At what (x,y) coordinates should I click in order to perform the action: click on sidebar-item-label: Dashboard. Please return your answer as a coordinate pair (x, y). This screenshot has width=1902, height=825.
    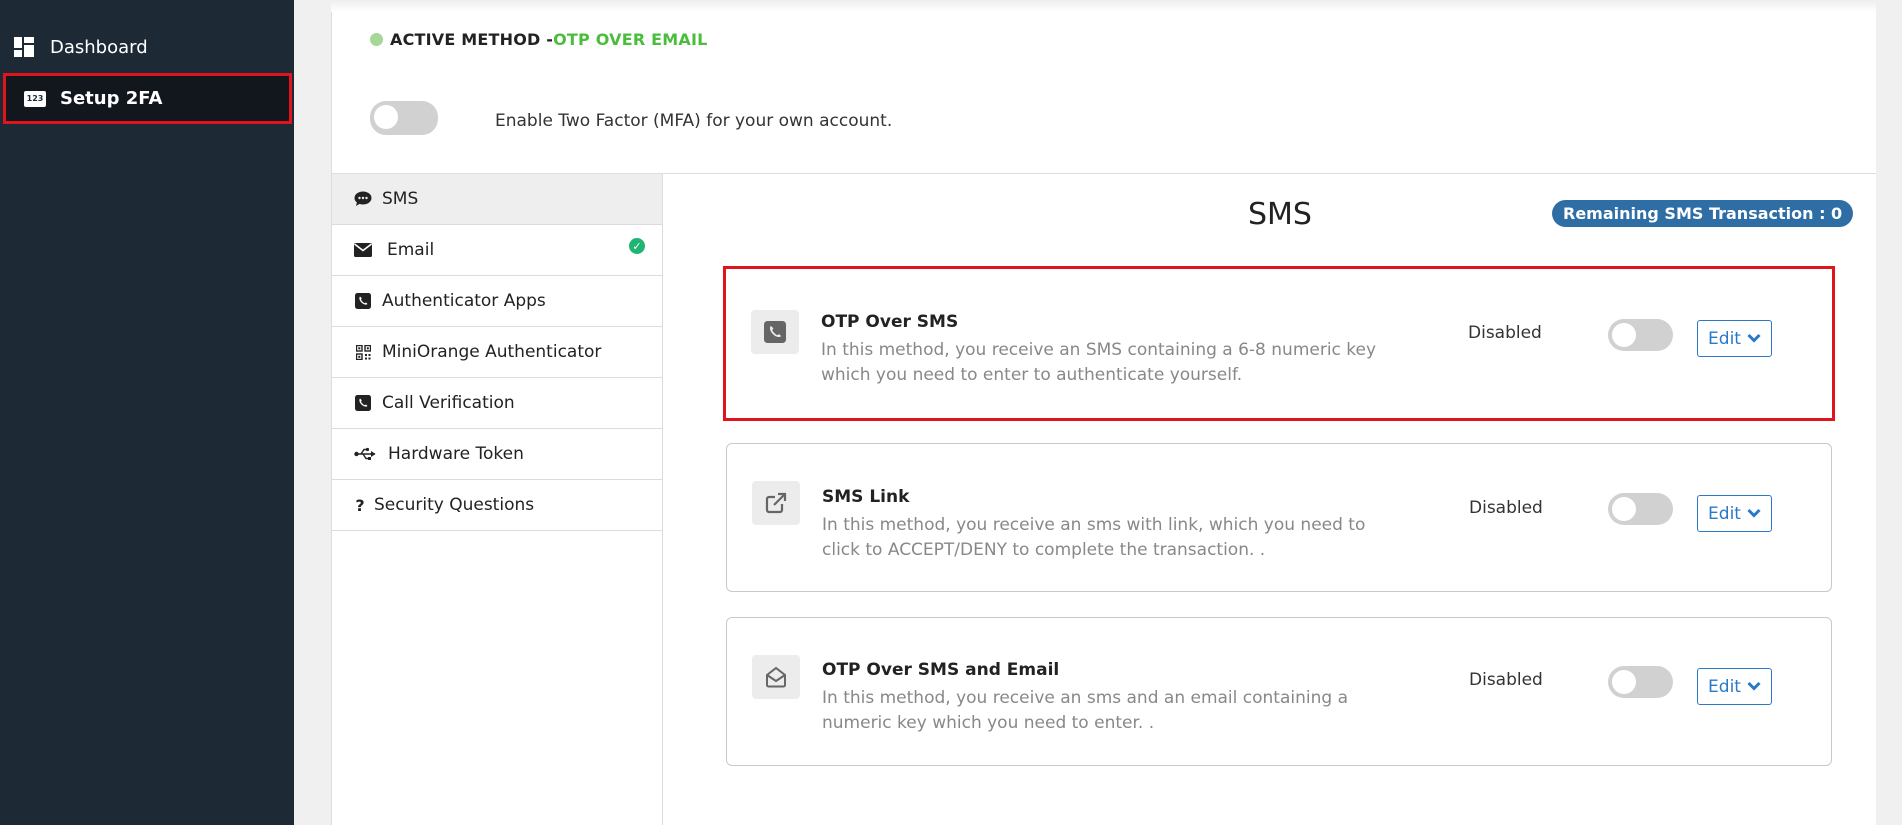
    Looking at the image, I should click on (99, 47).